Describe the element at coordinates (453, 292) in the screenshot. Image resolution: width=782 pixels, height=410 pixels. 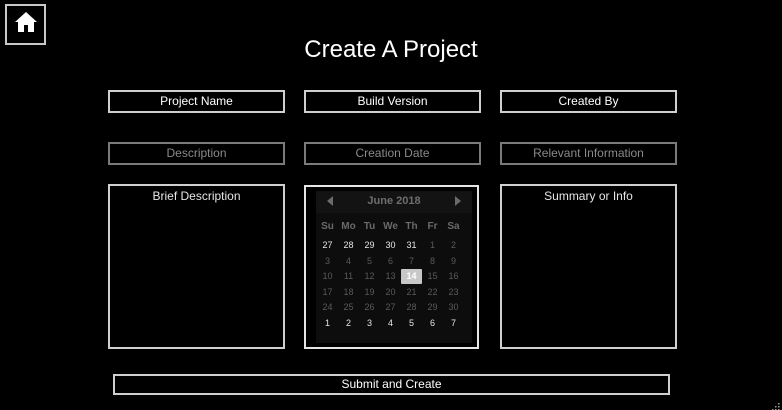
I see `calendar-day: 23` at that location.